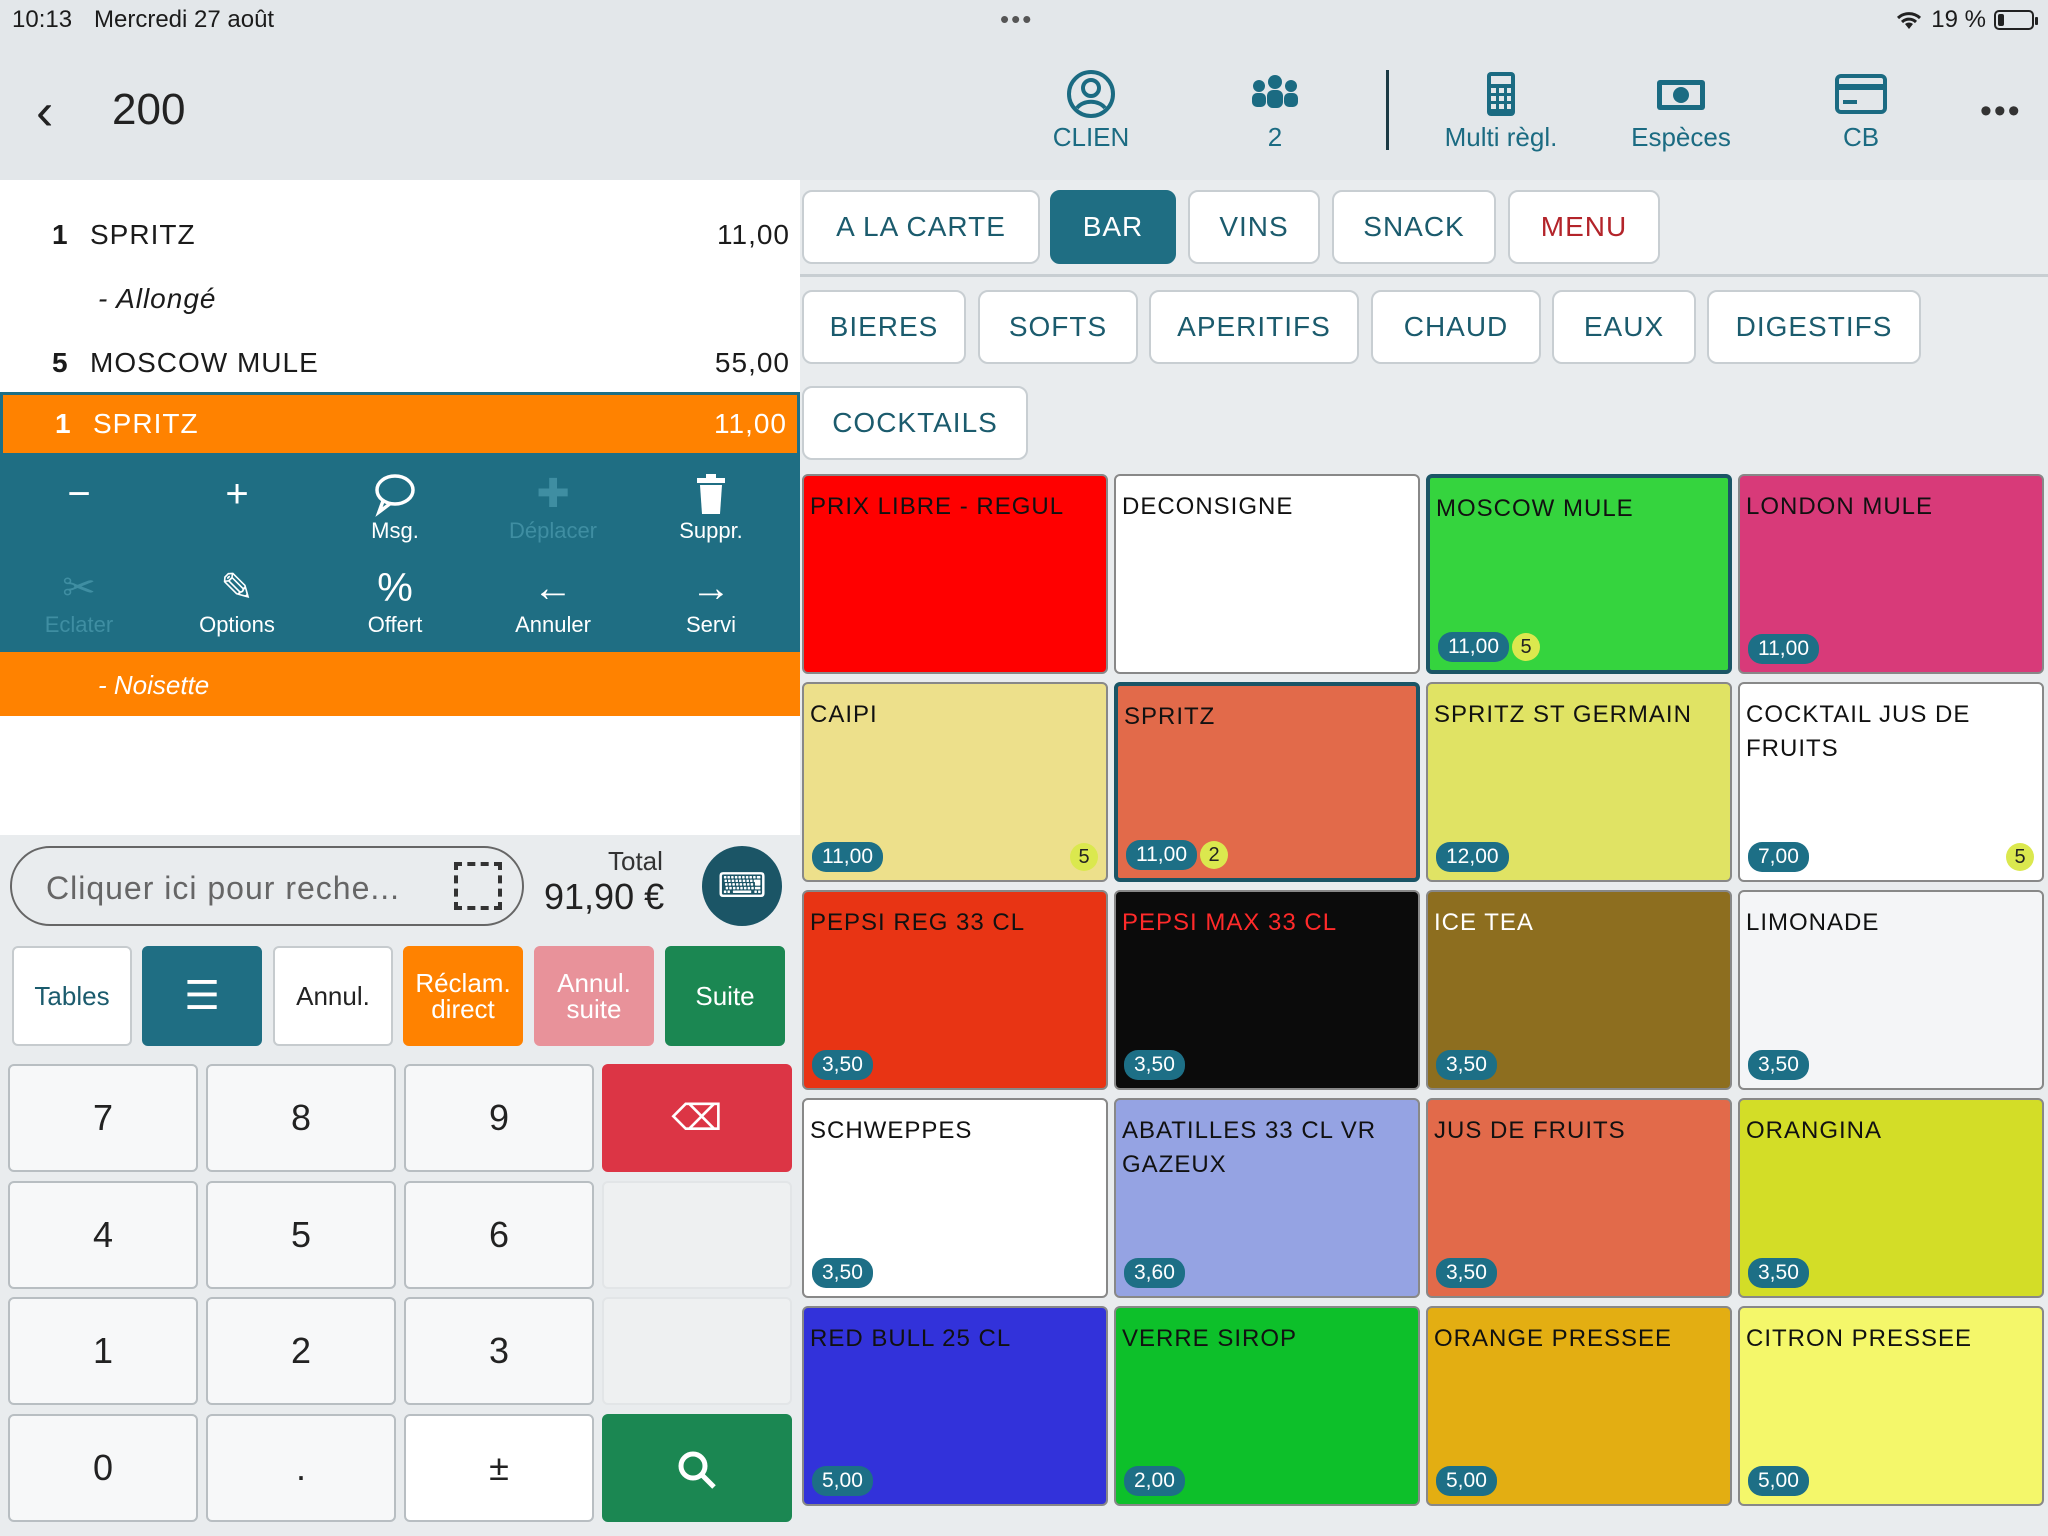 The height and width of the screenshot is (1536, 2048). Describe the element at coordinates (1891, 782) in the screenshot. I see `product-tile: COCKTAIL JUS DE FRUITS 7,00 5` at that location.